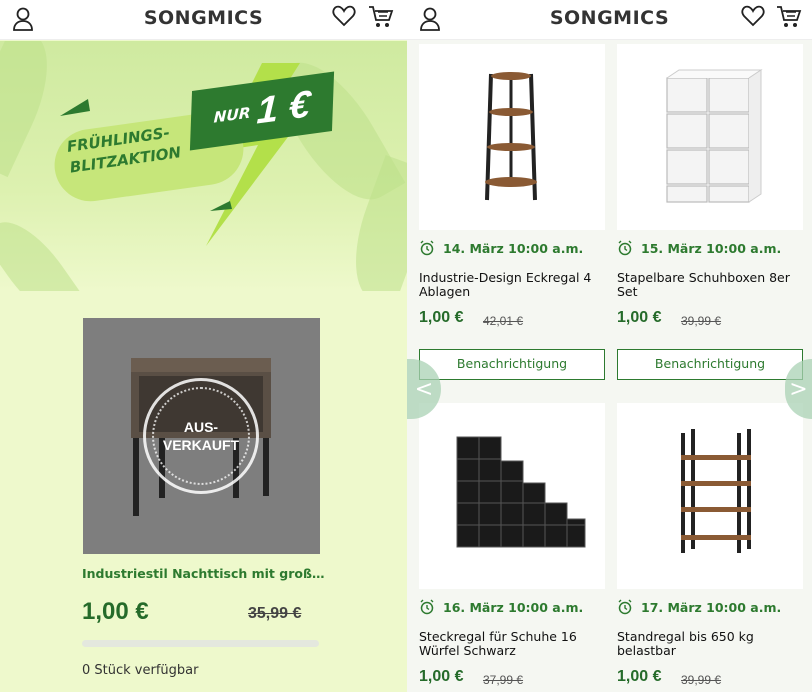 The width and height of the screenshot is (812, 692). I want to click on release-date-text: 14. März 10:00 a.m., so click(513, 248).